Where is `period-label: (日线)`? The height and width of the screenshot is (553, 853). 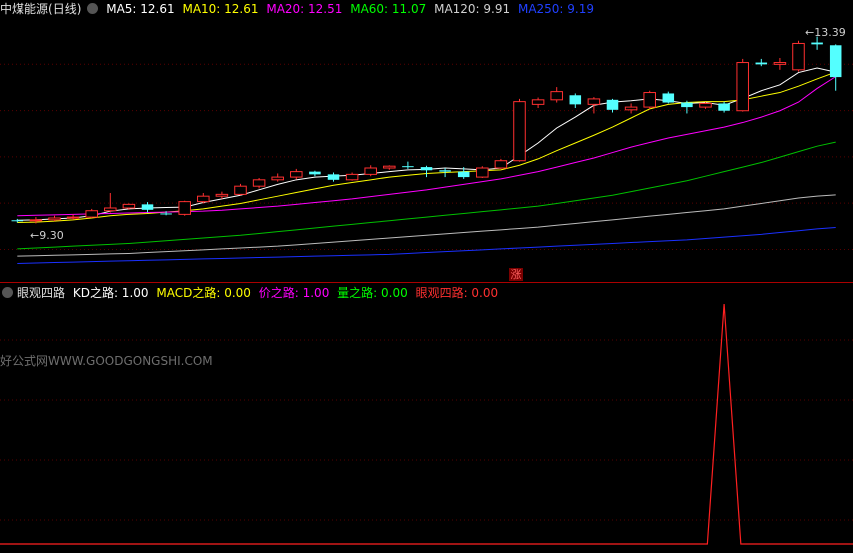
period-label: (日线) is located at coordinates (65, 9).